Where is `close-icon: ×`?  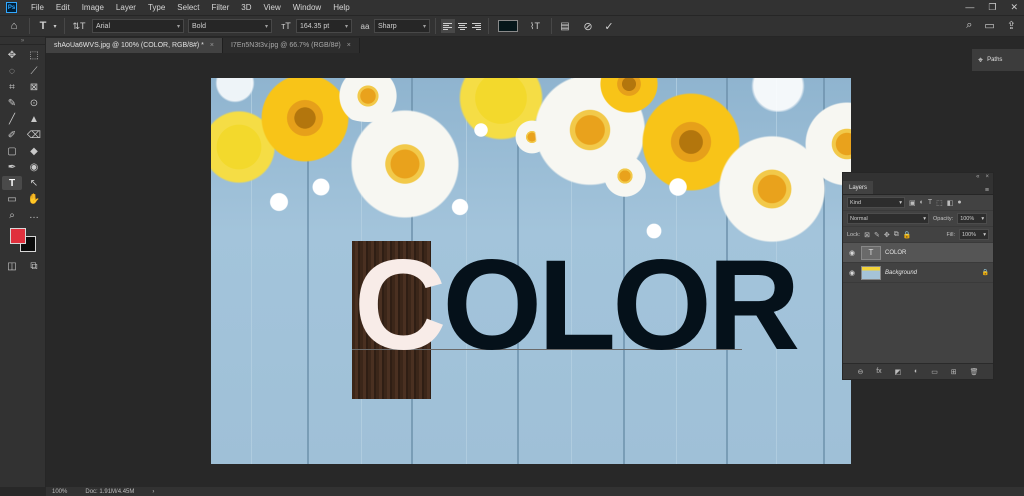 close-icon: × is located at coordinates (987, 177).